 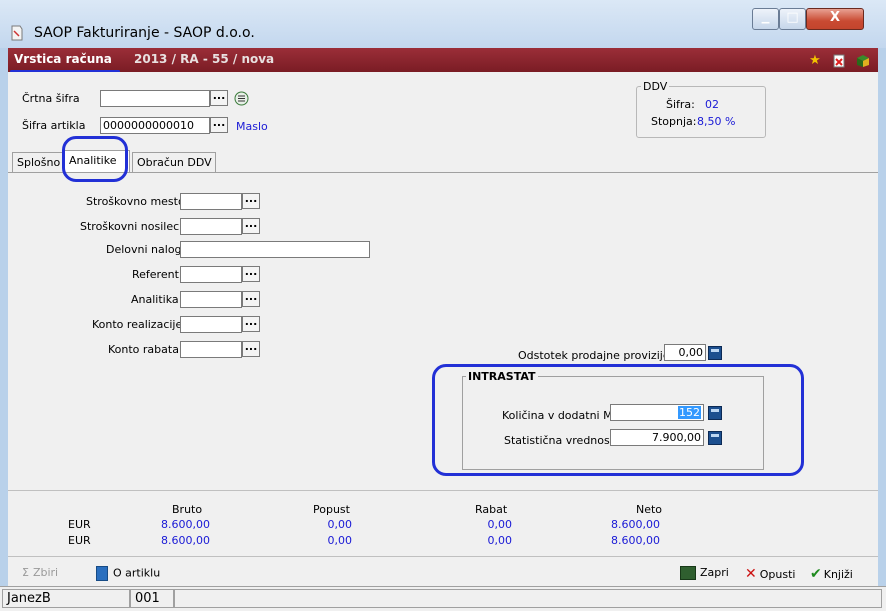 I want to click on window-title: SAOP Fakturiranje - SAOP d.o.o., so click(x=144, y=33).